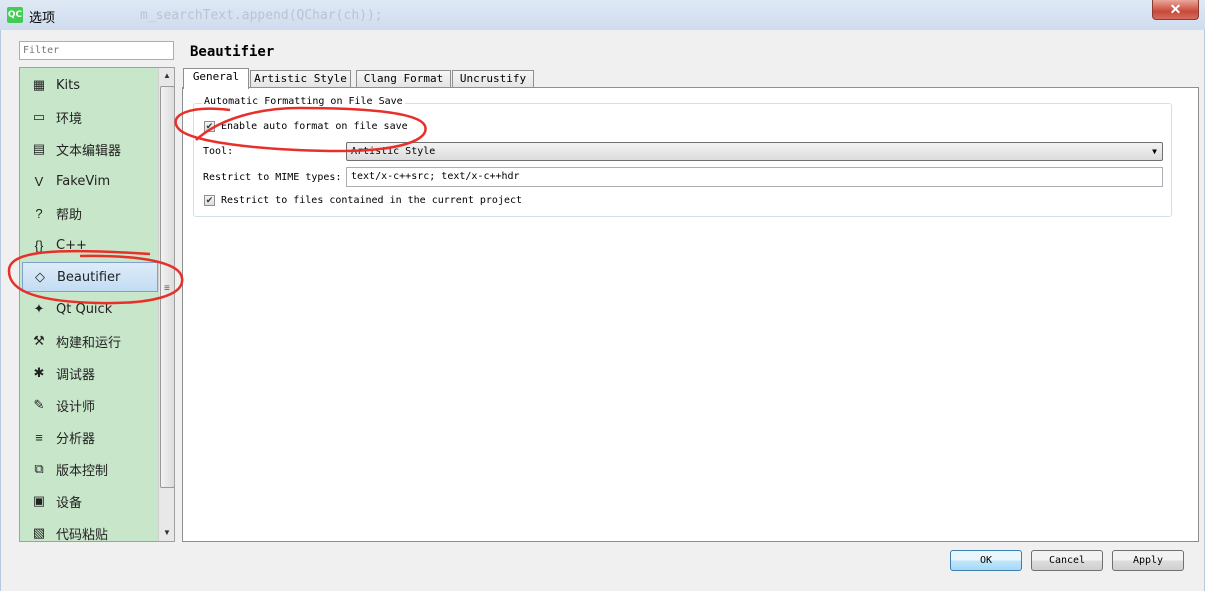 Image resolution: width=1205 pixels, height=591 pixels. What do you see at coordinates (272, 177) in the screenshot?
I see `mime-types-label: Restrict to MIME types:` at bounding box center [272, 177].